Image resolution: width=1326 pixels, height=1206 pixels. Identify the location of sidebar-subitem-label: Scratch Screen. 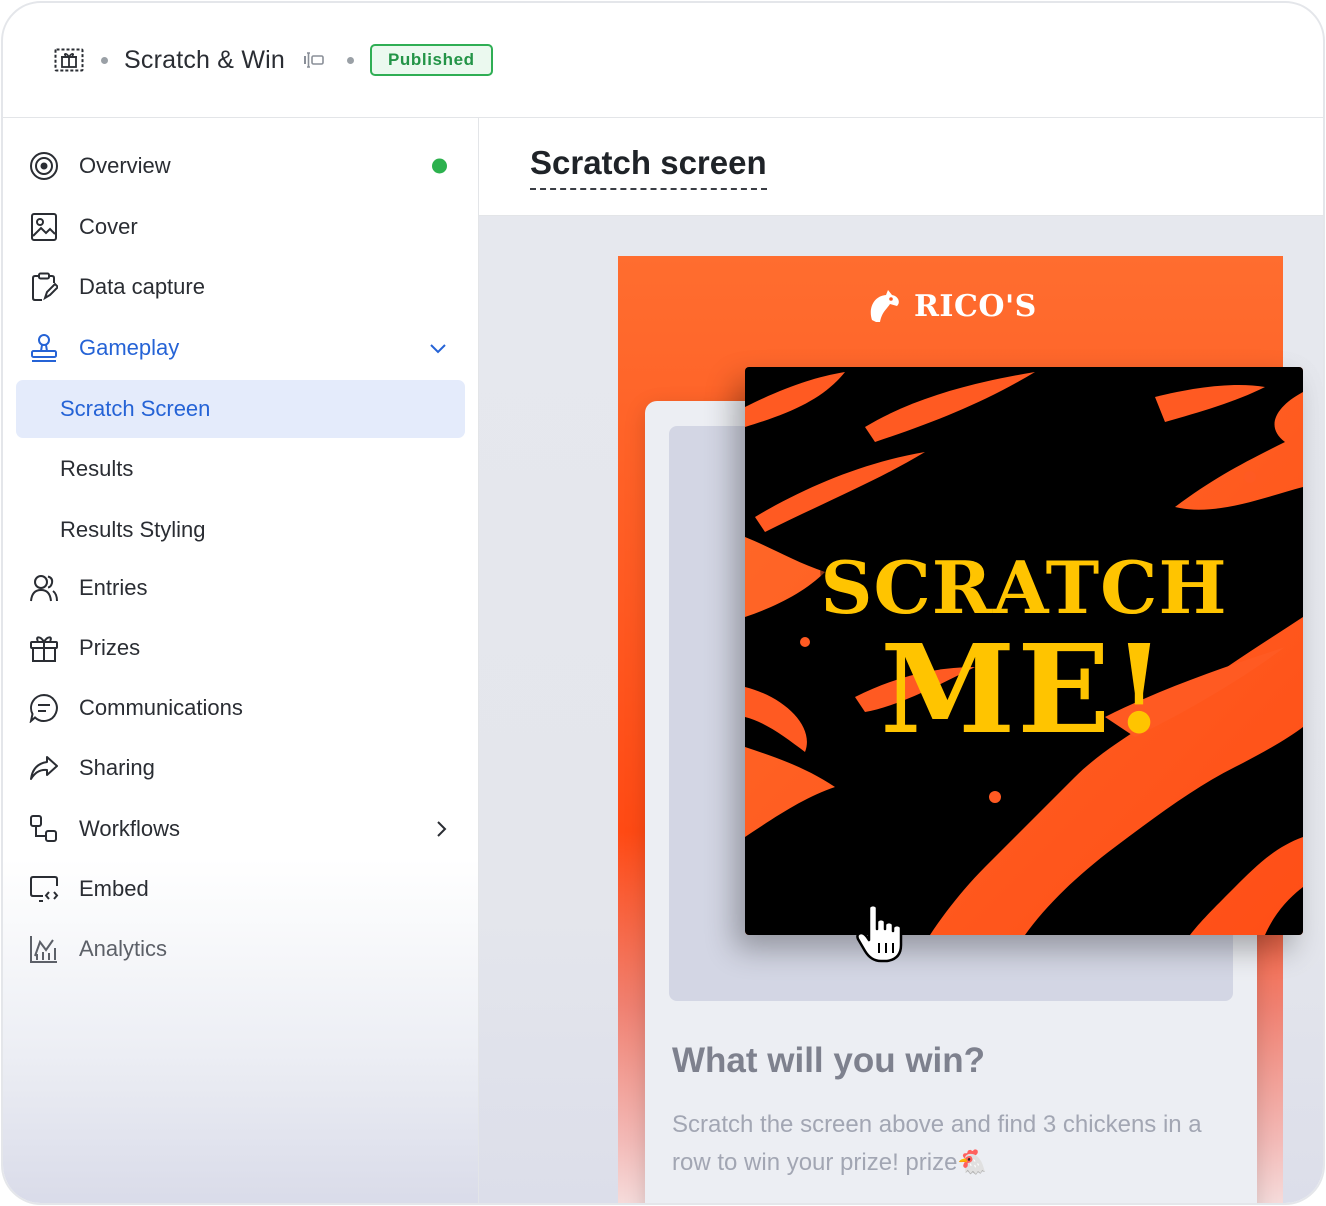
(135, 408).